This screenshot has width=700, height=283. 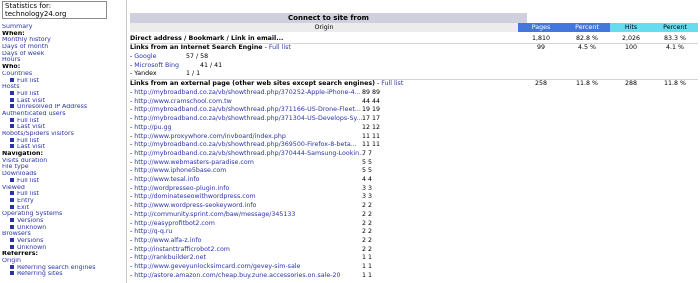 What do you see at coordinates (180, 170) in the screenshot?
I see `external-link-url: http://www.iphone5base.com` at bounding box center [180, 170].